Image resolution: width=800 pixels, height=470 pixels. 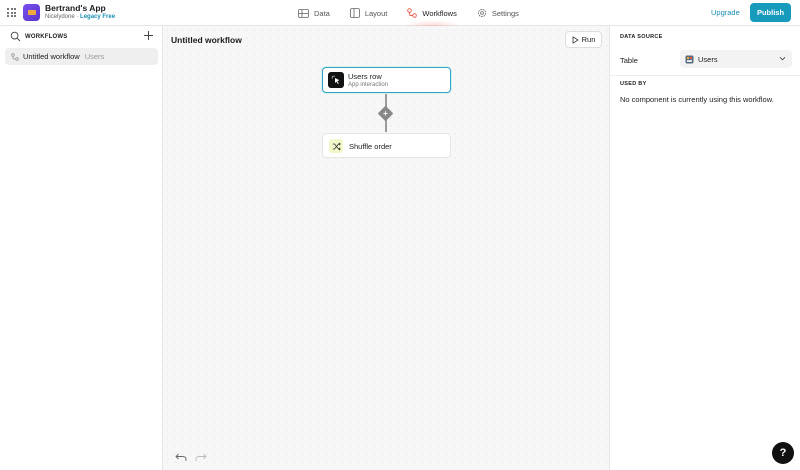 I want to click on action-node: Shuffle order, so click(x=386, y=145).